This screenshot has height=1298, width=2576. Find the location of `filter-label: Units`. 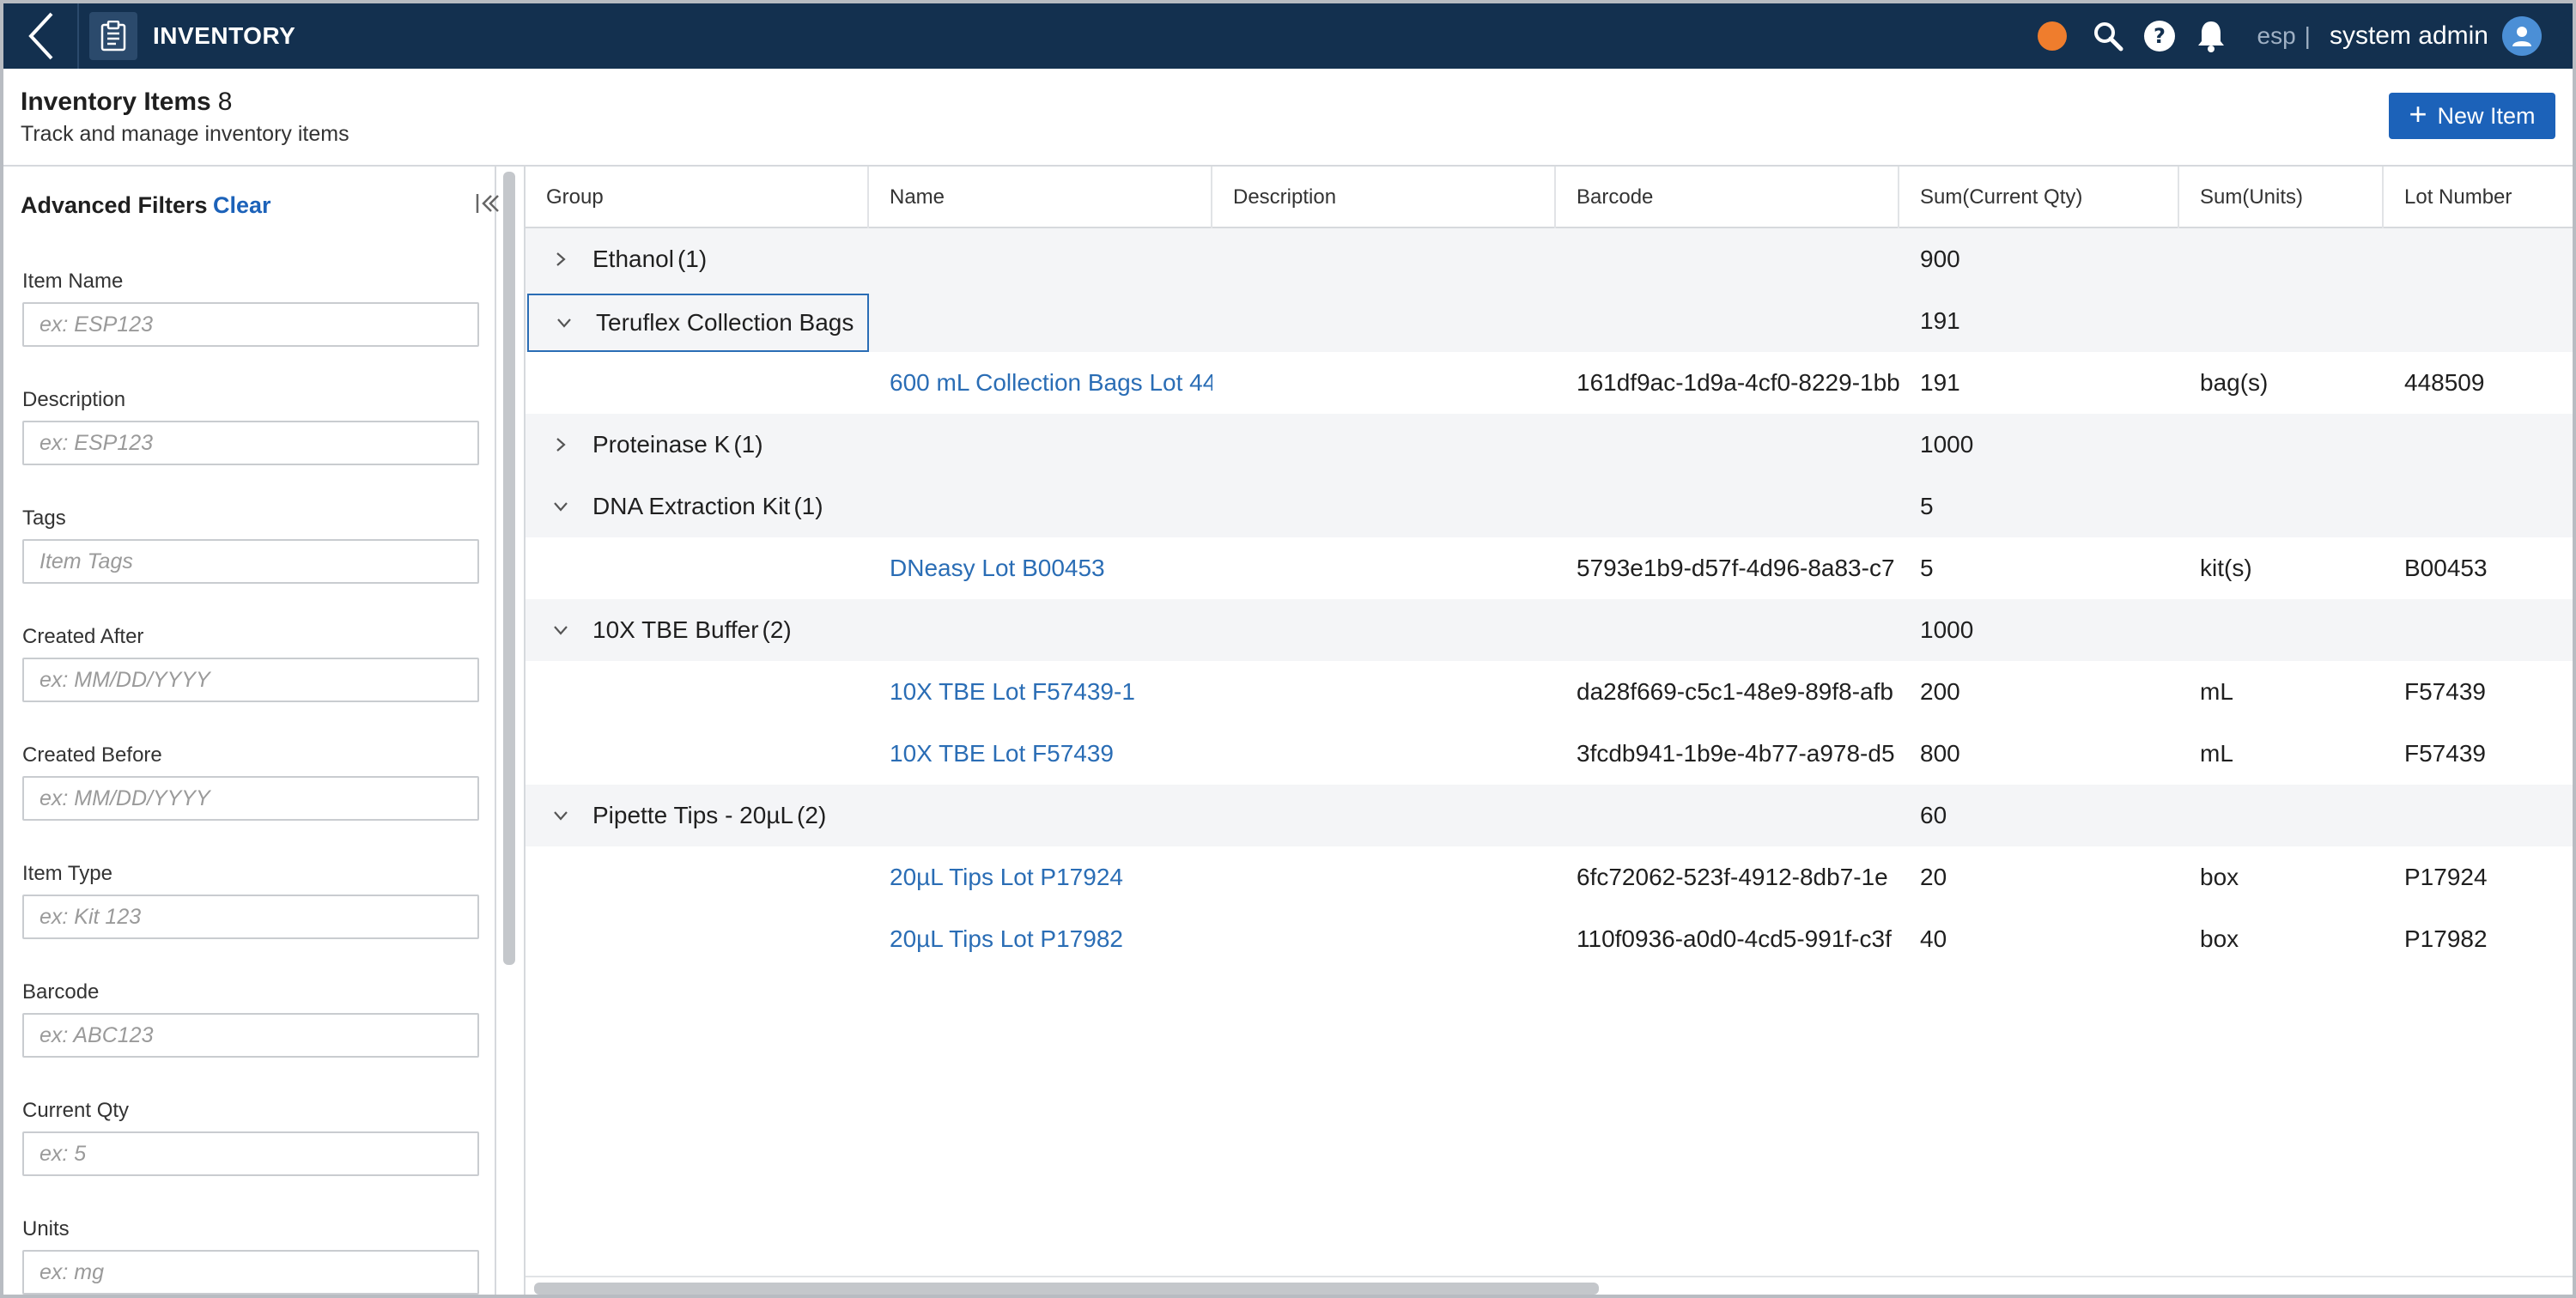

filter-label: Units is located at coordinates (46, 1229).